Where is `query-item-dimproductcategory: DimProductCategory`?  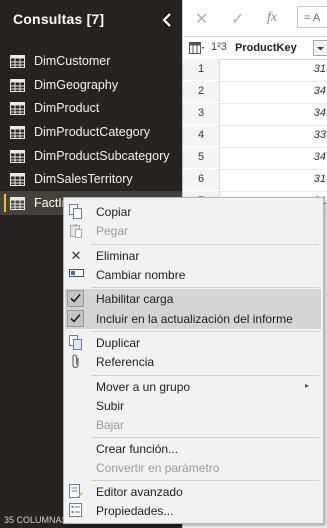 query-item-dimproductcategory: DimProductCategory is located at coordinates (91, 132).